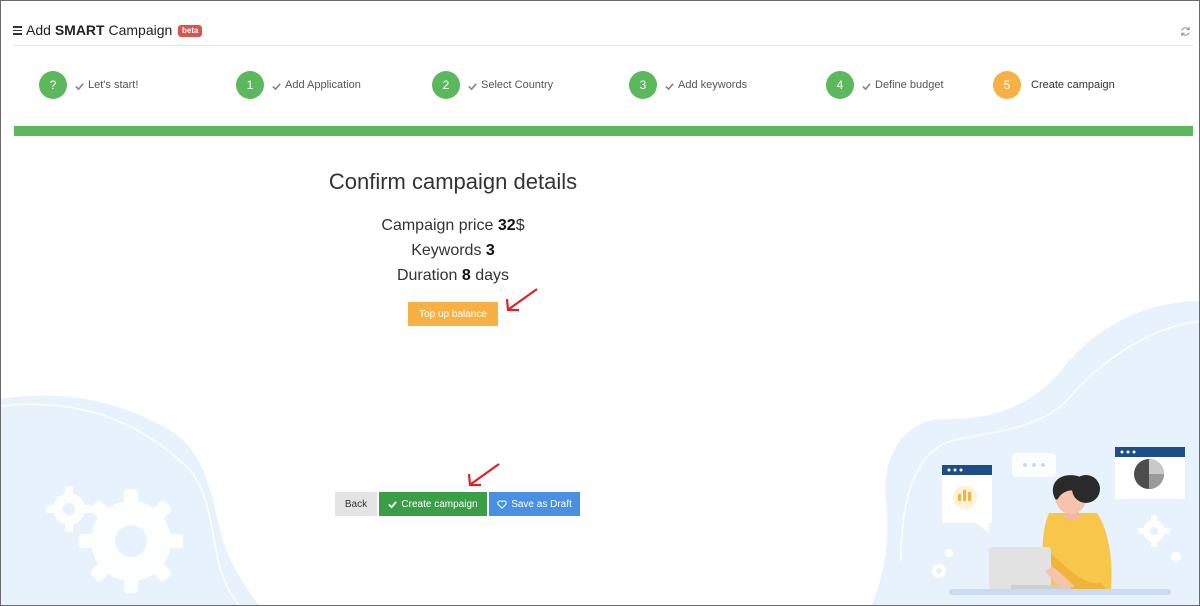  I want to click on chart-card-icon, so click(967, 499).